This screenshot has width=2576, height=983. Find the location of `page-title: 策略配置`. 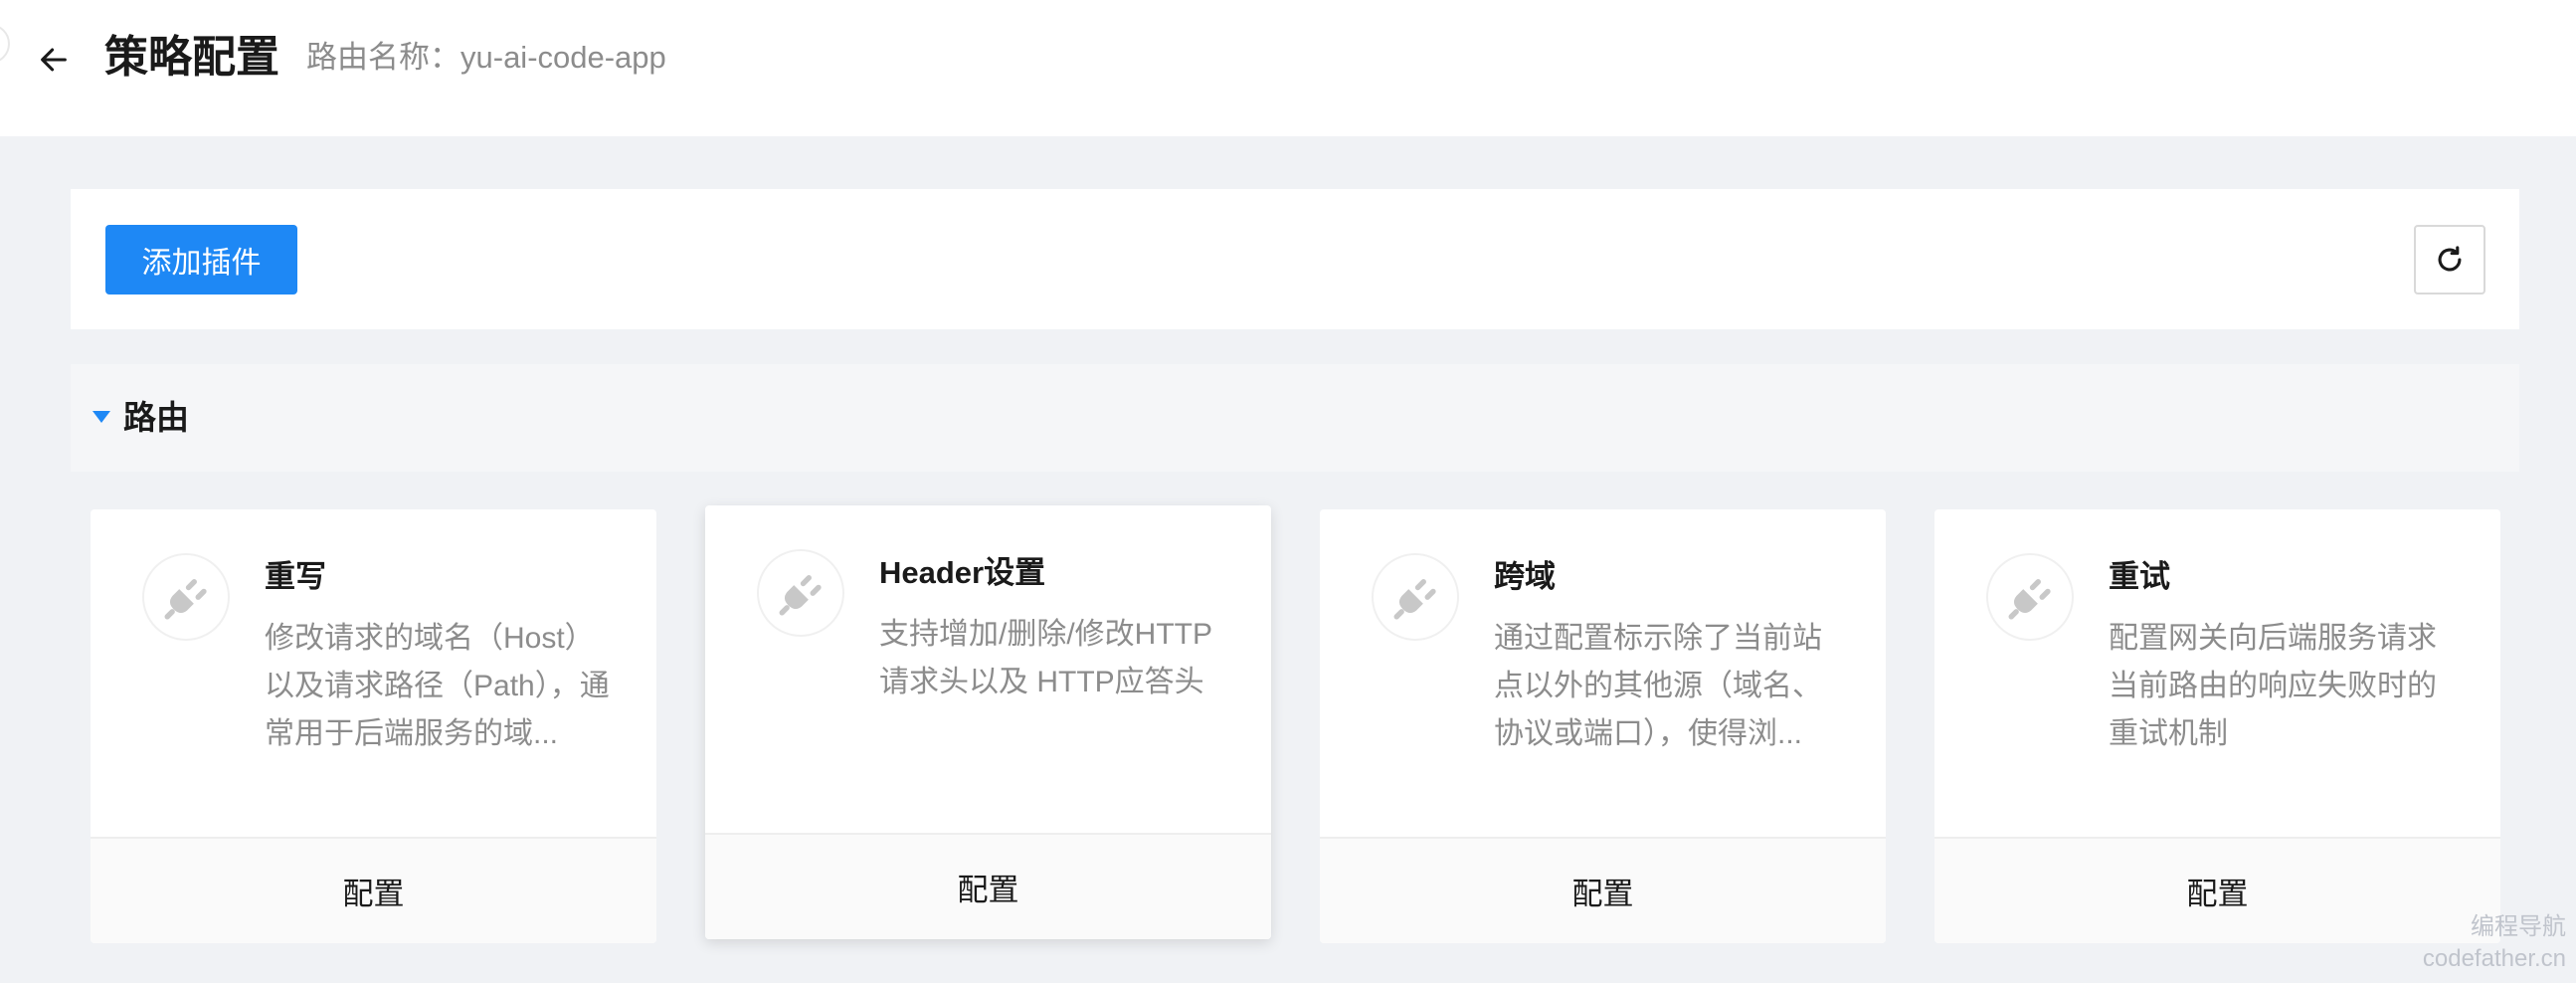

page-title: 策略配置 is located at coordinates (191, 57).